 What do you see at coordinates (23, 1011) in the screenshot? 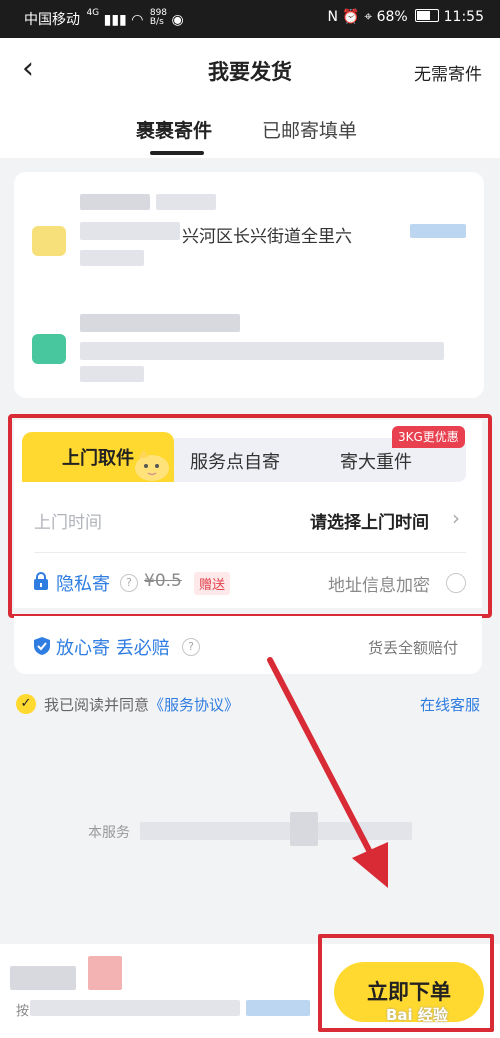
I see `price-detail-prefix: 按` at bounding box center [23, 1011].